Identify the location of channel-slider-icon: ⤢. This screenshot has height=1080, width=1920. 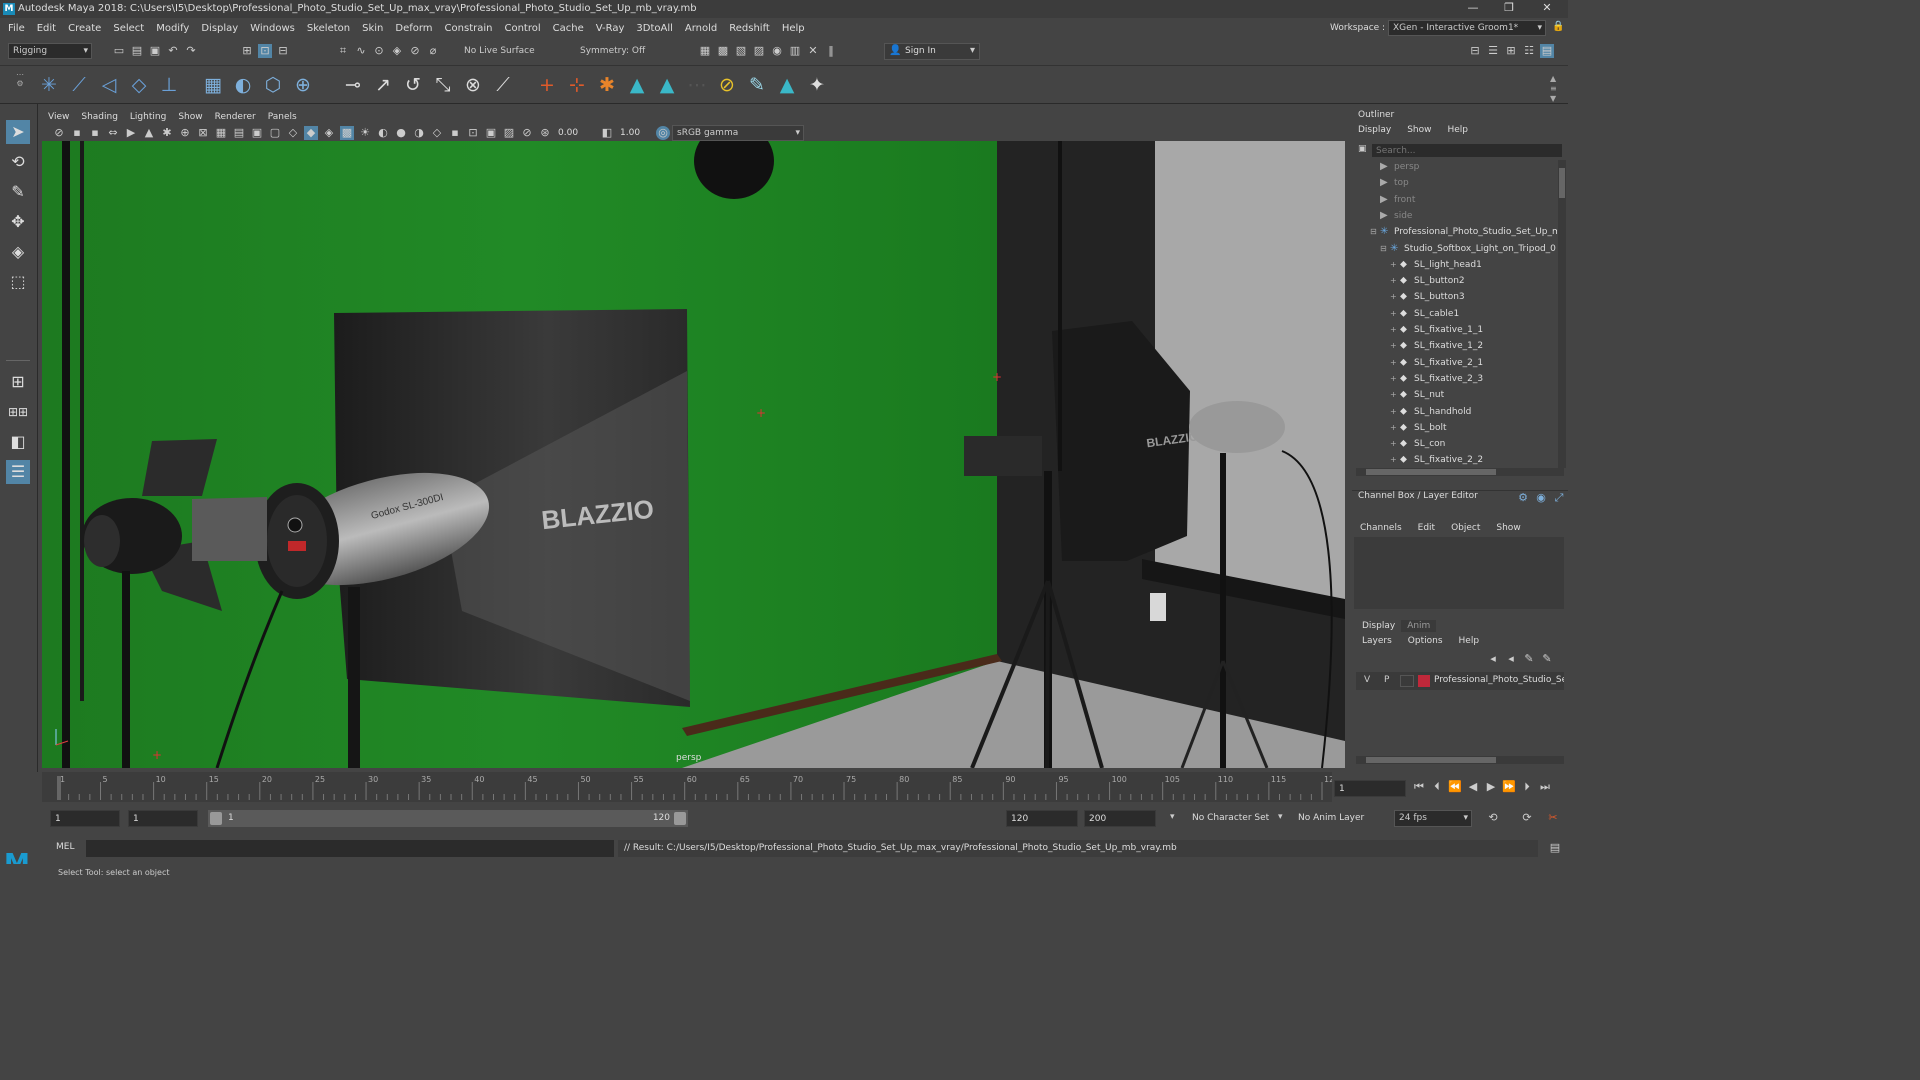
(1559, 498).